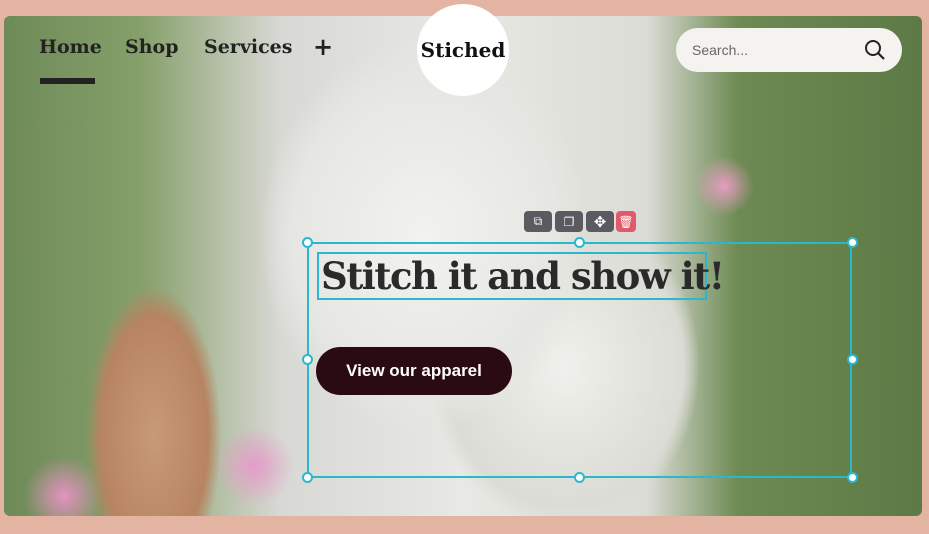 The image size is (929, 534). Describe the element at coordinates (600, 221) in the screenshot. I see `move-icon: ✥` at that location.